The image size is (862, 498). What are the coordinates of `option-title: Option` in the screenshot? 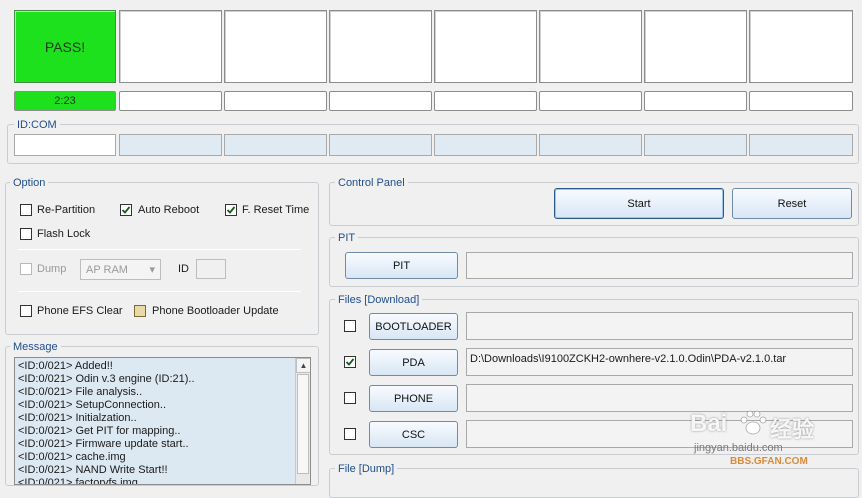 It's located at (29, 183).